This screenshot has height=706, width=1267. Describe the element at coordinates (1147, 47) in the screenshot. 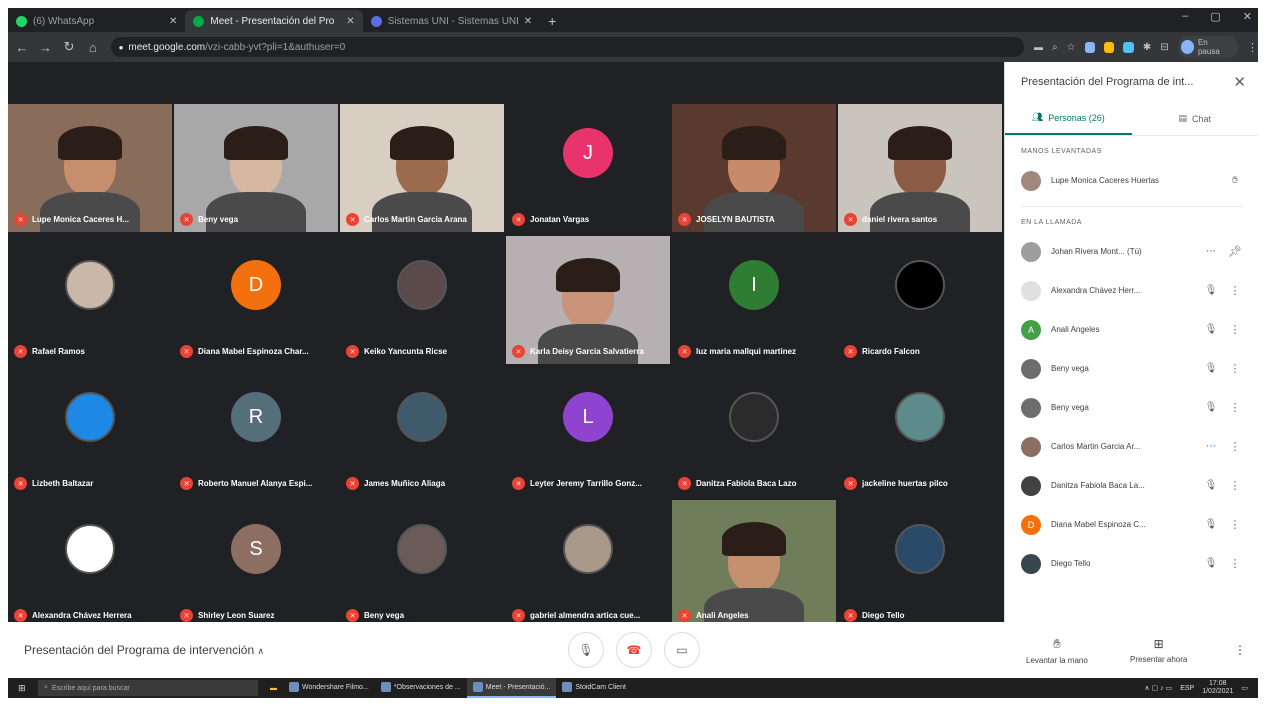

I see `puzzle-icon: ✱` at that location.